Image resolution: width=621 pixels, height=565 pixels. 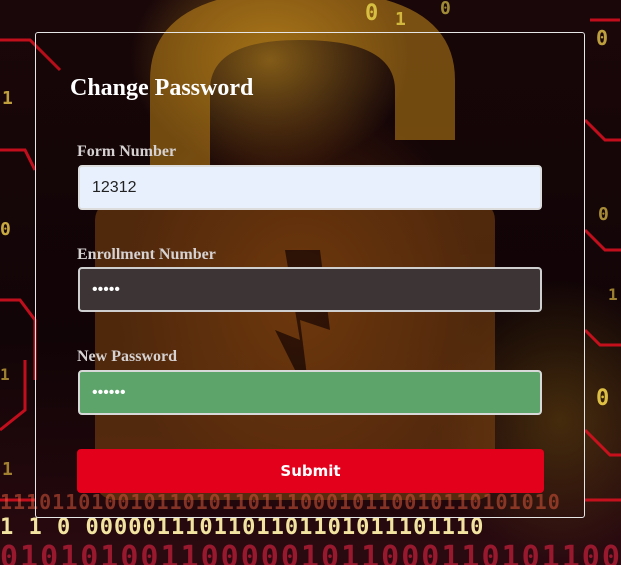 I want to click on new-password-label: New Password, so click(x=127, y=356).